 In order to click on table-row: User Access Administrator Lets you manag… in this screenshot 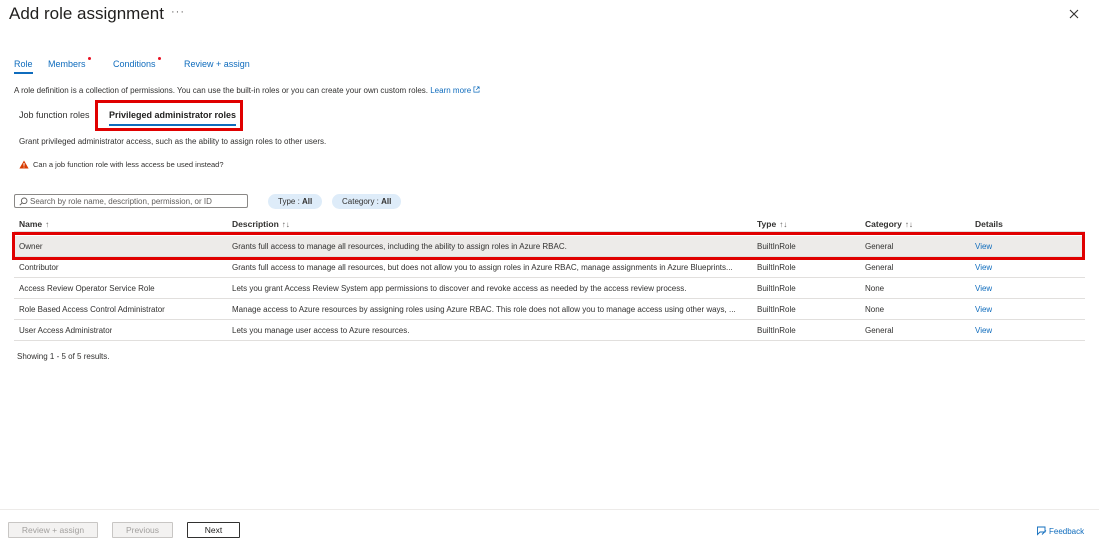, I will do `click(549, 330)`.